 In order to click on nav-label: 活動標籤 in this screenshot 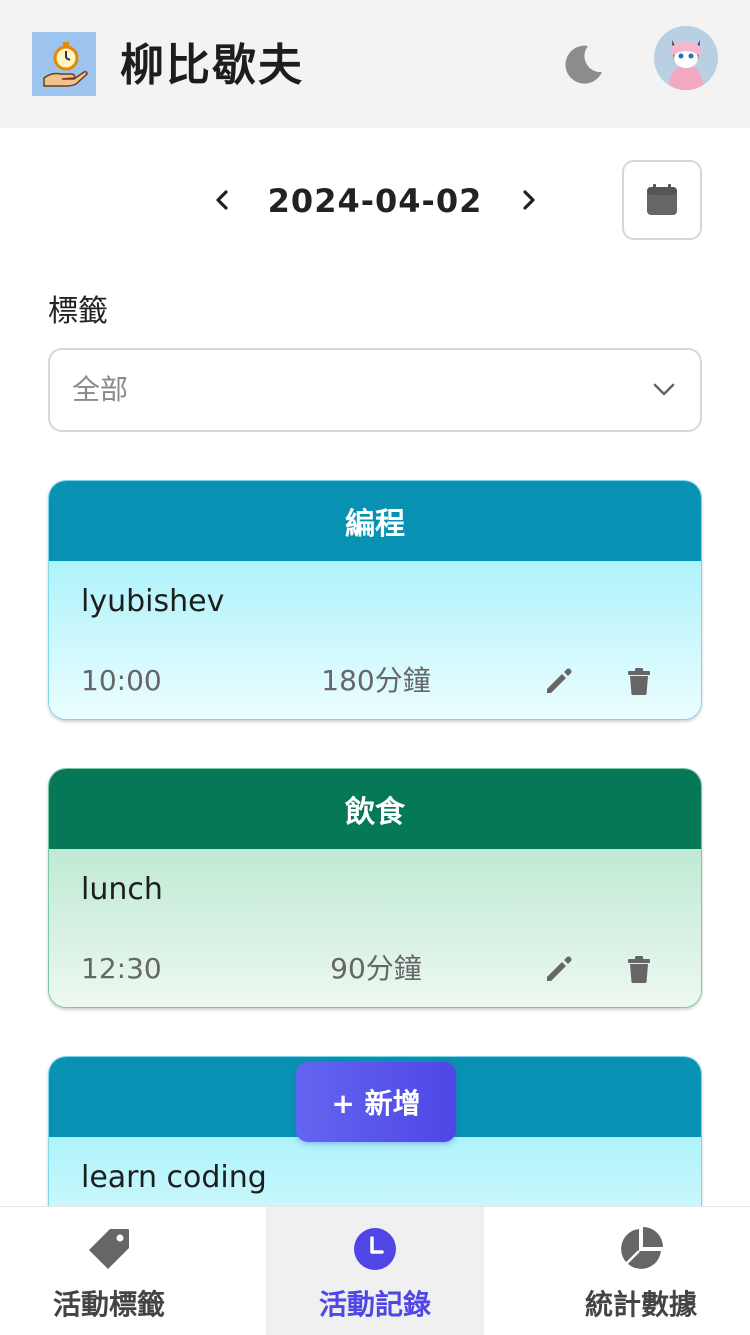, I will do `click(108, 1304)`.